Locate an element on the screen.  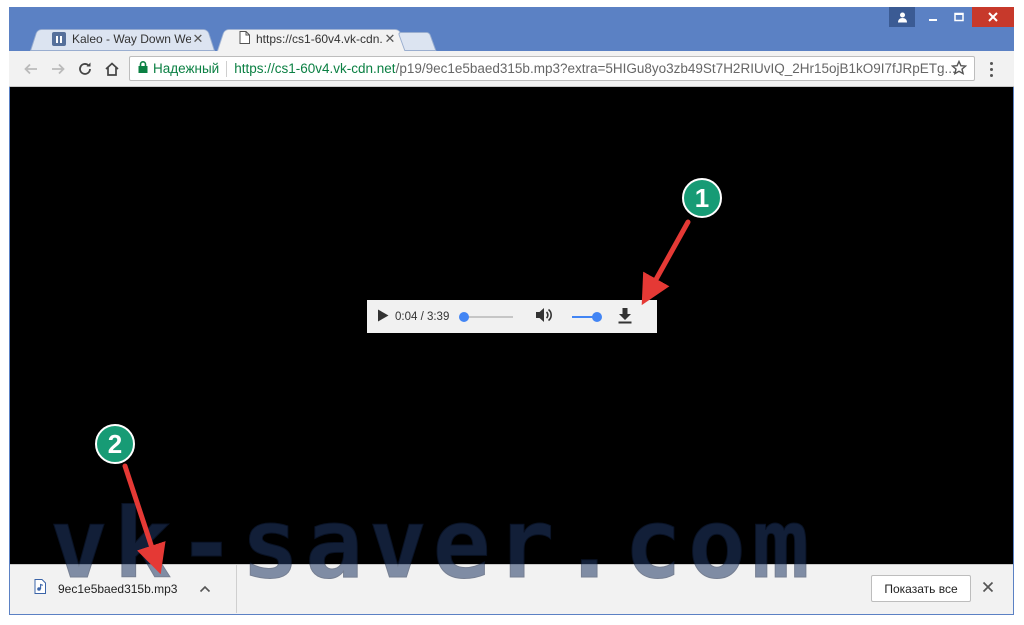
play-button is located at coordinates (383, 317).